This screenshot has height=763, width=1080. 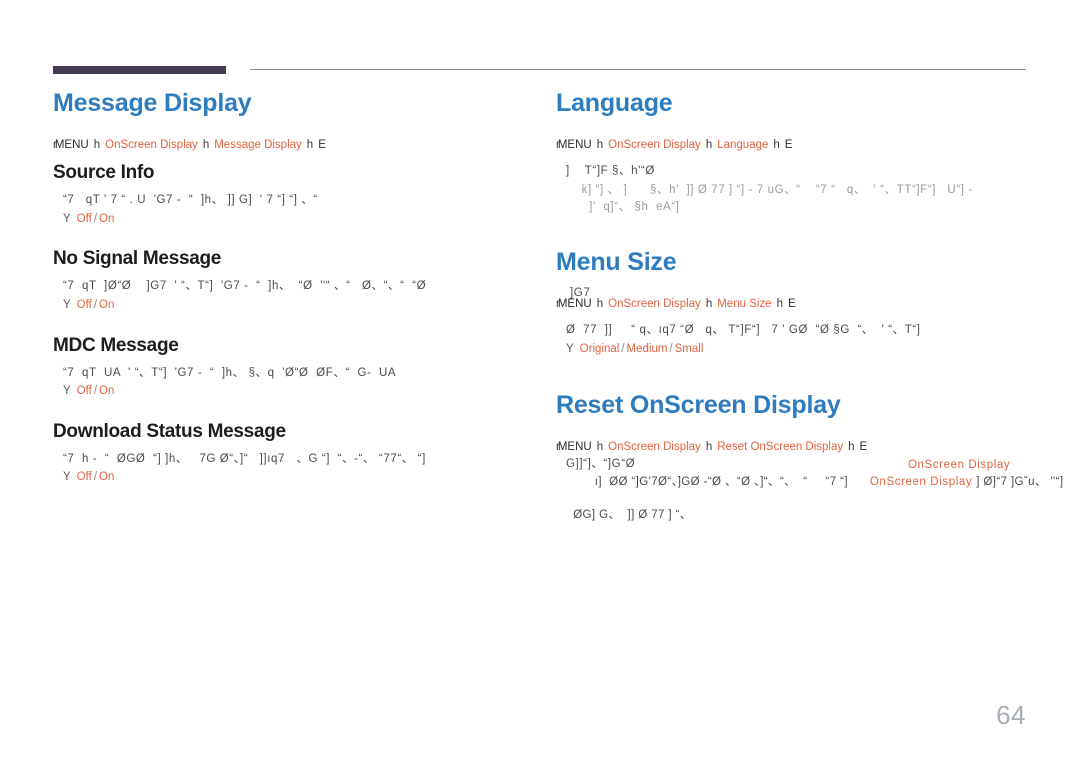 I want to click on breadcrumb-crumb-language: Language, so click(x=743, y=145).